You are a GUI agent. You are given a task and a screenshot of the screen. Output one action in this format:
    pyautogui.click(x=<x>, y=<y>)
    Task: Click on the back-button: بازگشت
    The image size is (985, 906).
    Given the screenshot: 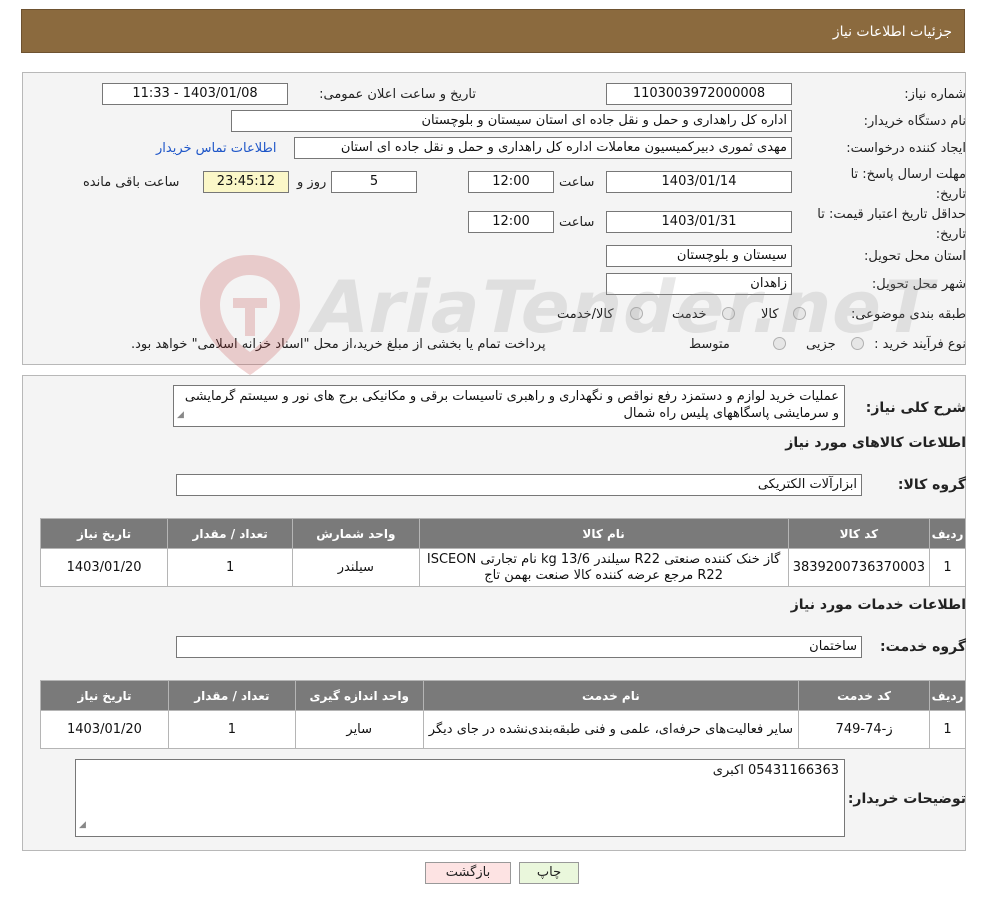 What is the action you would take?
    pyautogui.click(x=468, y=873)
    